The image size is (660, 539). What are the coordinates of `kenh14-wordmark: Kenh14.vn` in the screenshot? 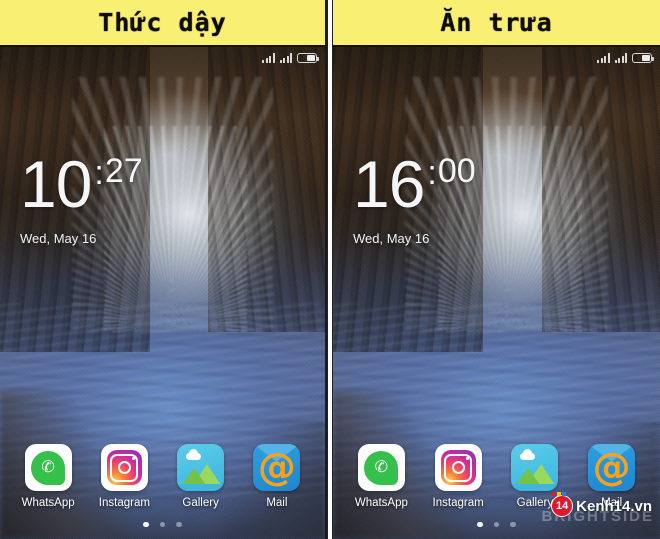 It's located at (614, 506).